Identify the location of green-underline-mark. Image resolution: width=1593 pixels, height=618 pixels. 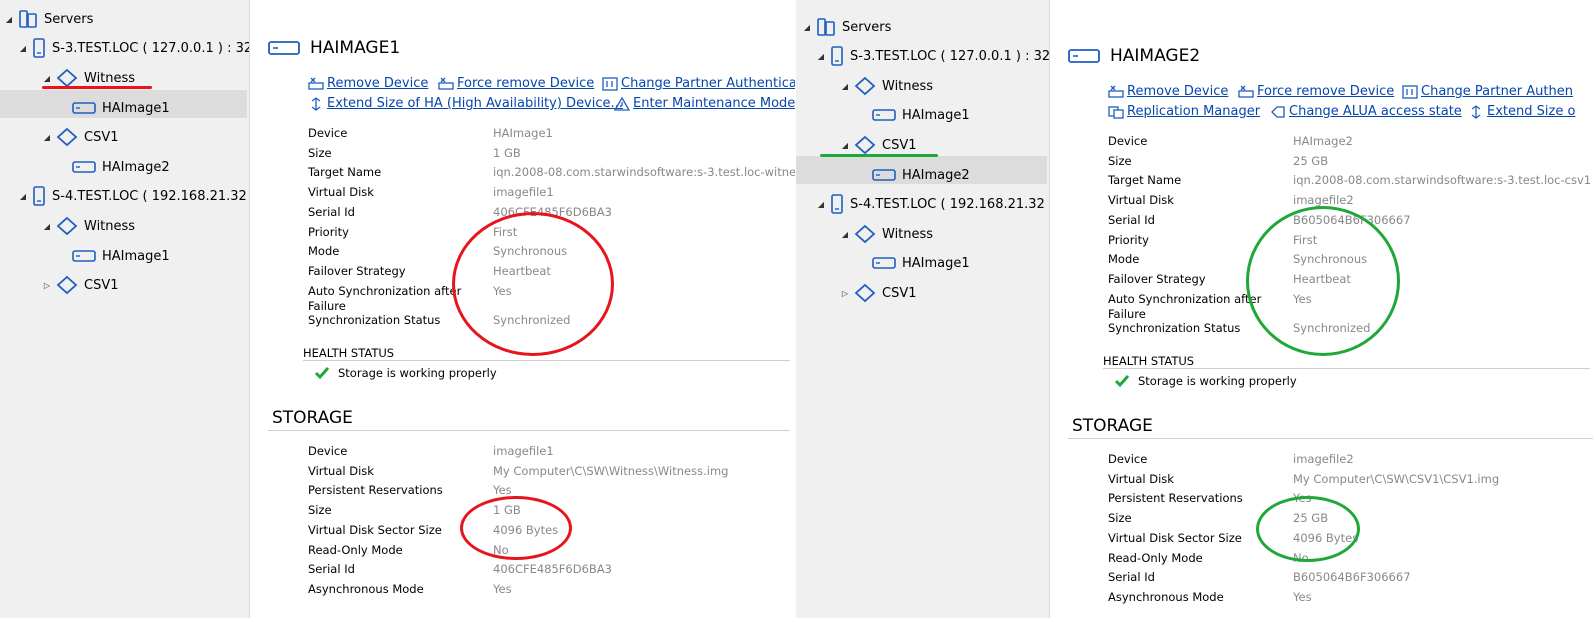
(879, 155).